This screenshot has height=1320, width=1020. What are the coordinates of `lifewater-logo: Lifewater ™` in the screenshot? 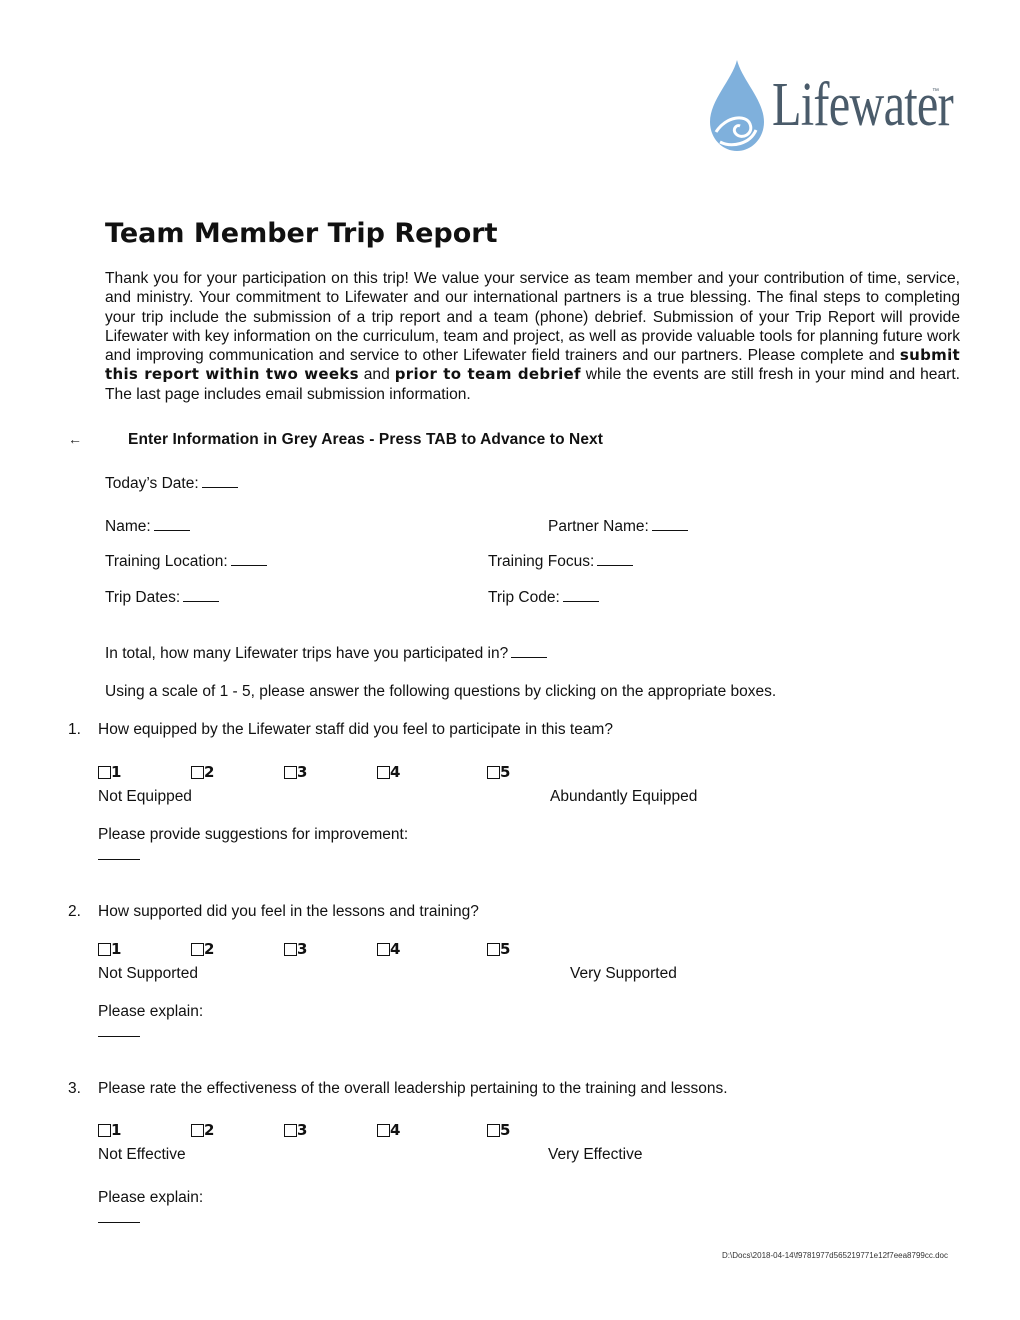 It's located at (836, 108).